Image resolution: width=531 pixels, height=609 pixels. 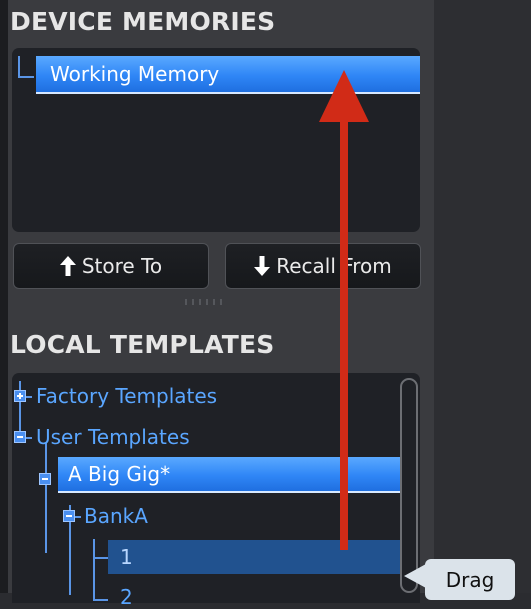 What do you see at coordinates (113, 437) in the screenshot?
I see `tree-item-user-templates: User Templates` at bounding box center [113, 437].